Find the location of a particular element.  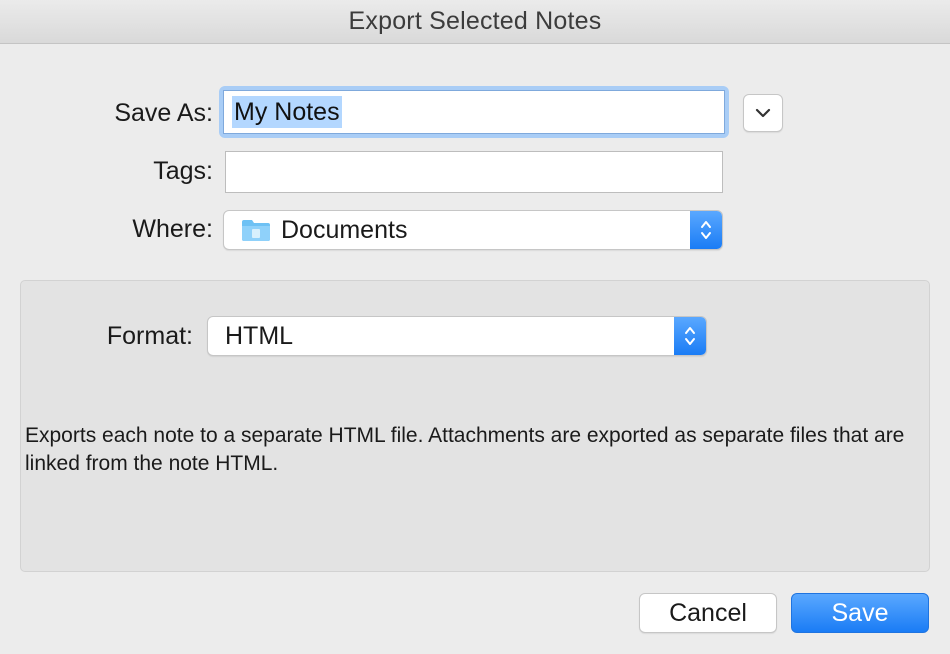

save-button: Save is located at coordinates (860, 613).